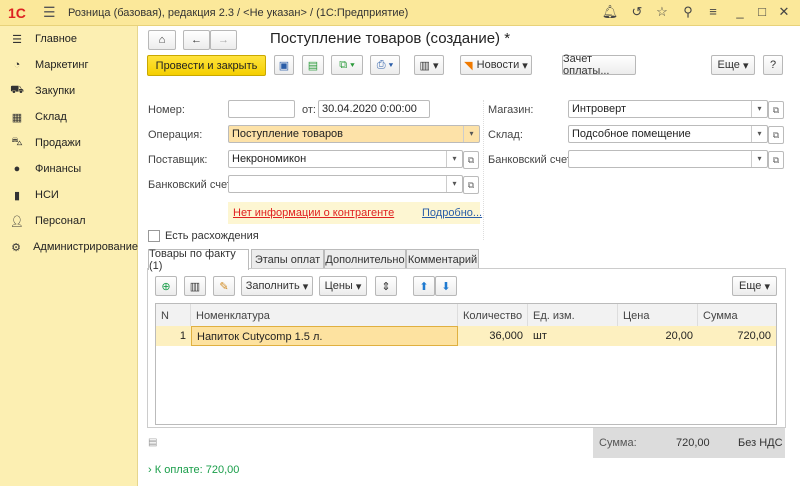 Image resolution: width=800 pixels, height=486 pixels. I want to click on sidebar-item-nsi: ▮ НСИ, so click(69, 195).